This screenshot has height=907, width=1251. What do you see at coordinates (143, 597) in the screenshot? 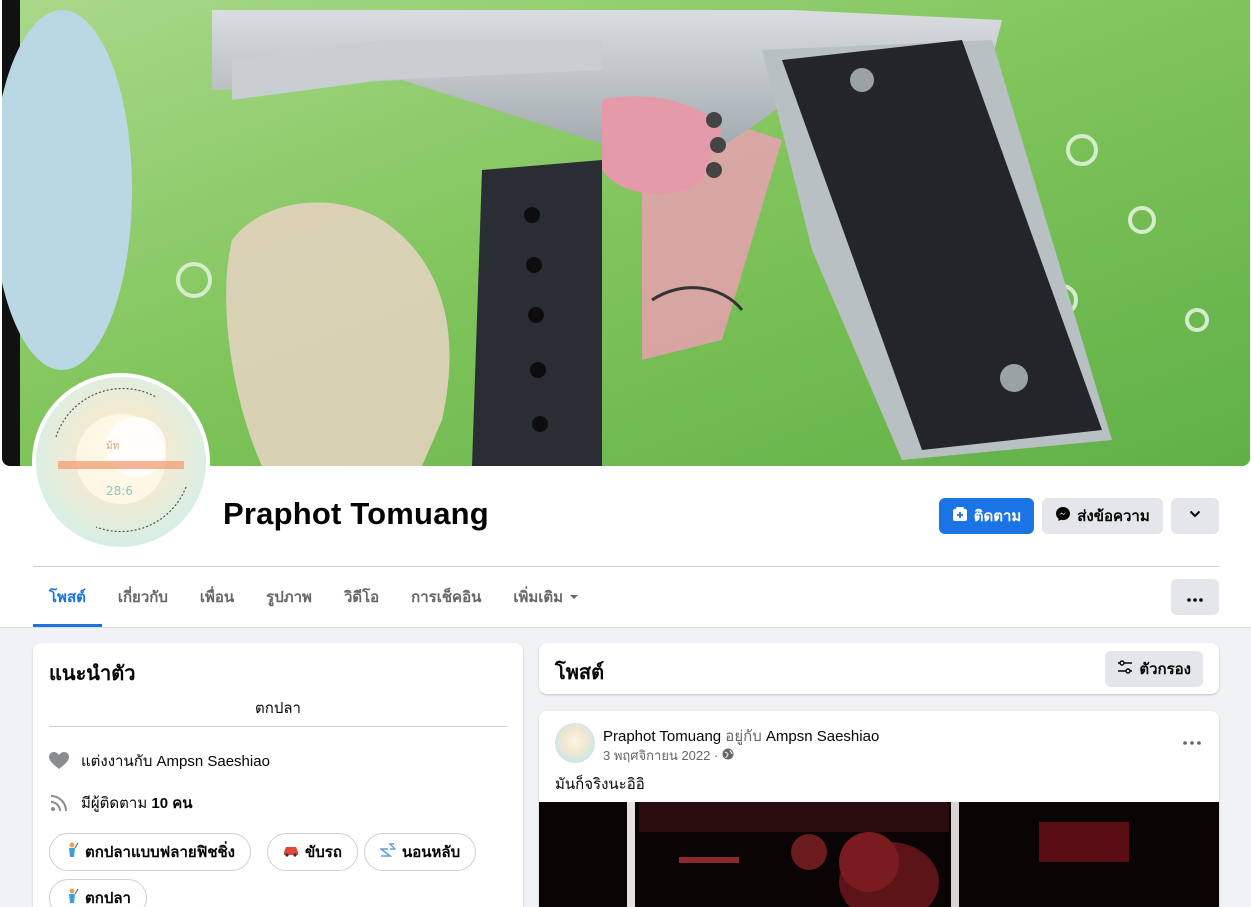
I see `tab-about: เกี่ยวกับ` at bounding box center [143, 597].